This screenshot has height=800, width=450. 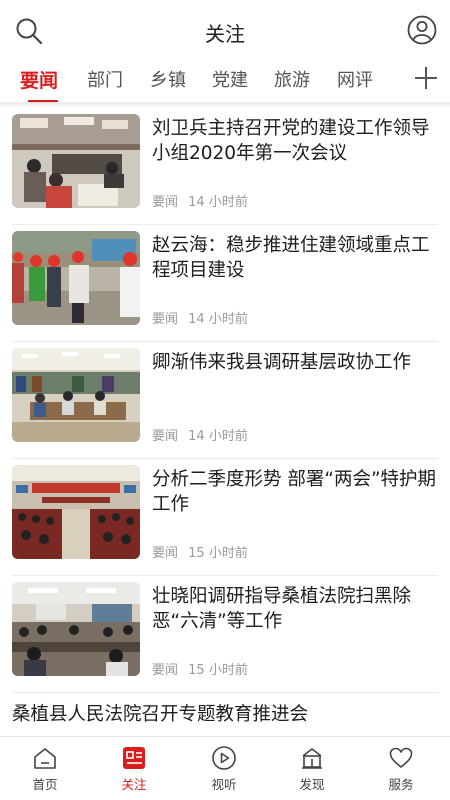 What do you see at coordinates (426, 77) in the screenshot?
I see `add-channel-icon` at bounding box center [426, 77].